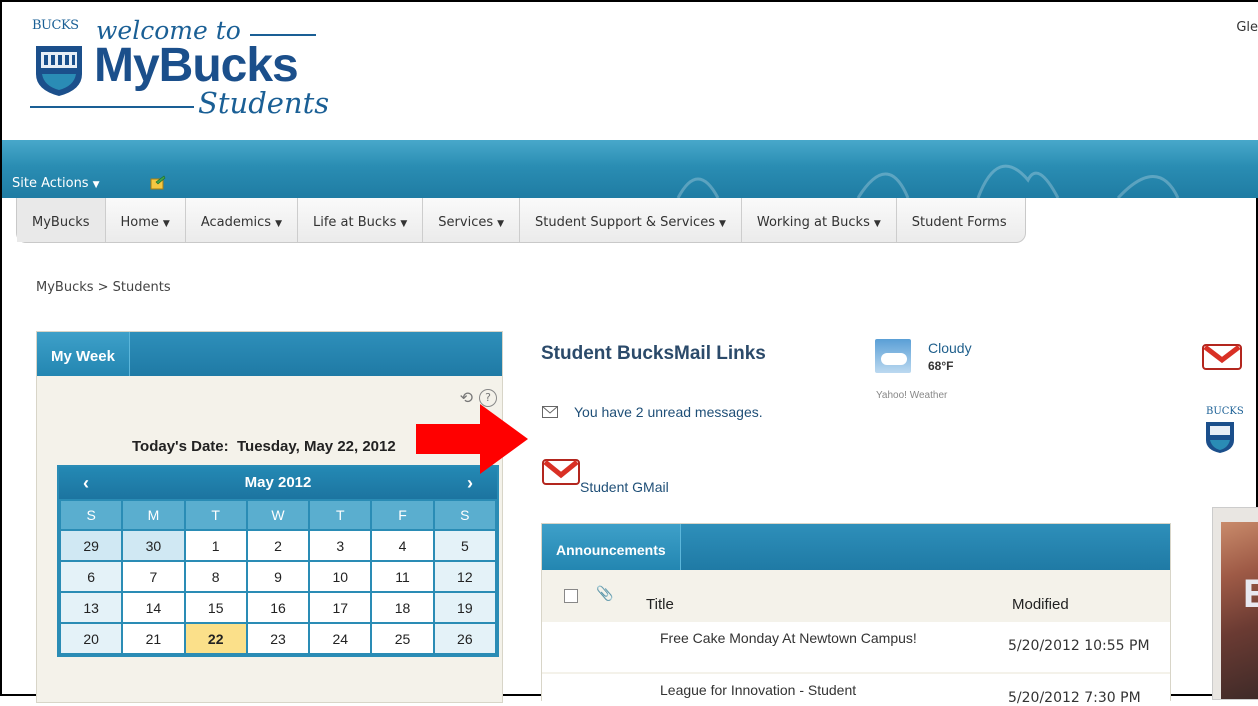 Image resolution: width=1258 pixels, height=706 pixels. Describe the element at coordinates (605, 594) in the screenshot. I see `attachment-icon: 📎` at that location.